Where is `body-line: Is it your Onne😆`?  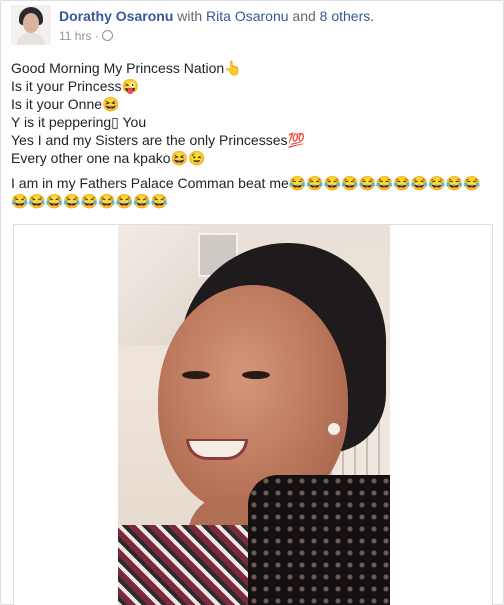 body-line: Is it your Onne😆 is located at coordinates (65, 104).